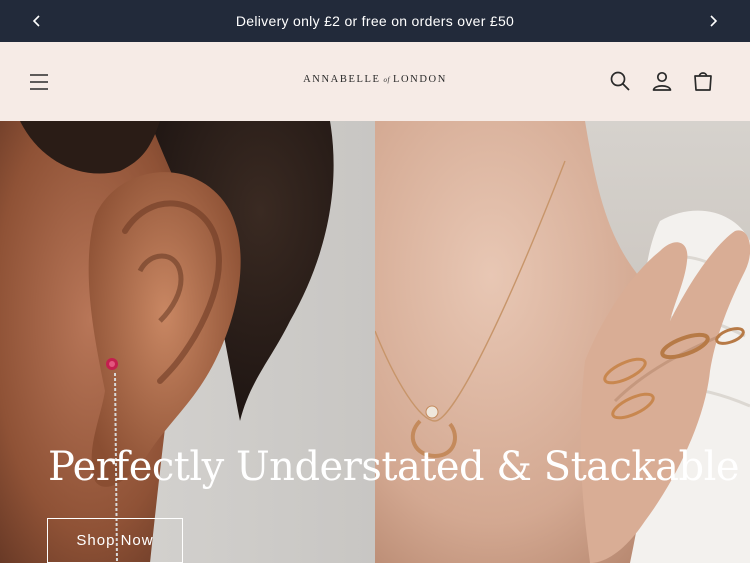 Image resolution: width=750 pixels, height=563 pixels. What do you see at coordinates (386, 80) in the screenshot?
I see `logo-word-of: of` at bounding box center [386, 80].